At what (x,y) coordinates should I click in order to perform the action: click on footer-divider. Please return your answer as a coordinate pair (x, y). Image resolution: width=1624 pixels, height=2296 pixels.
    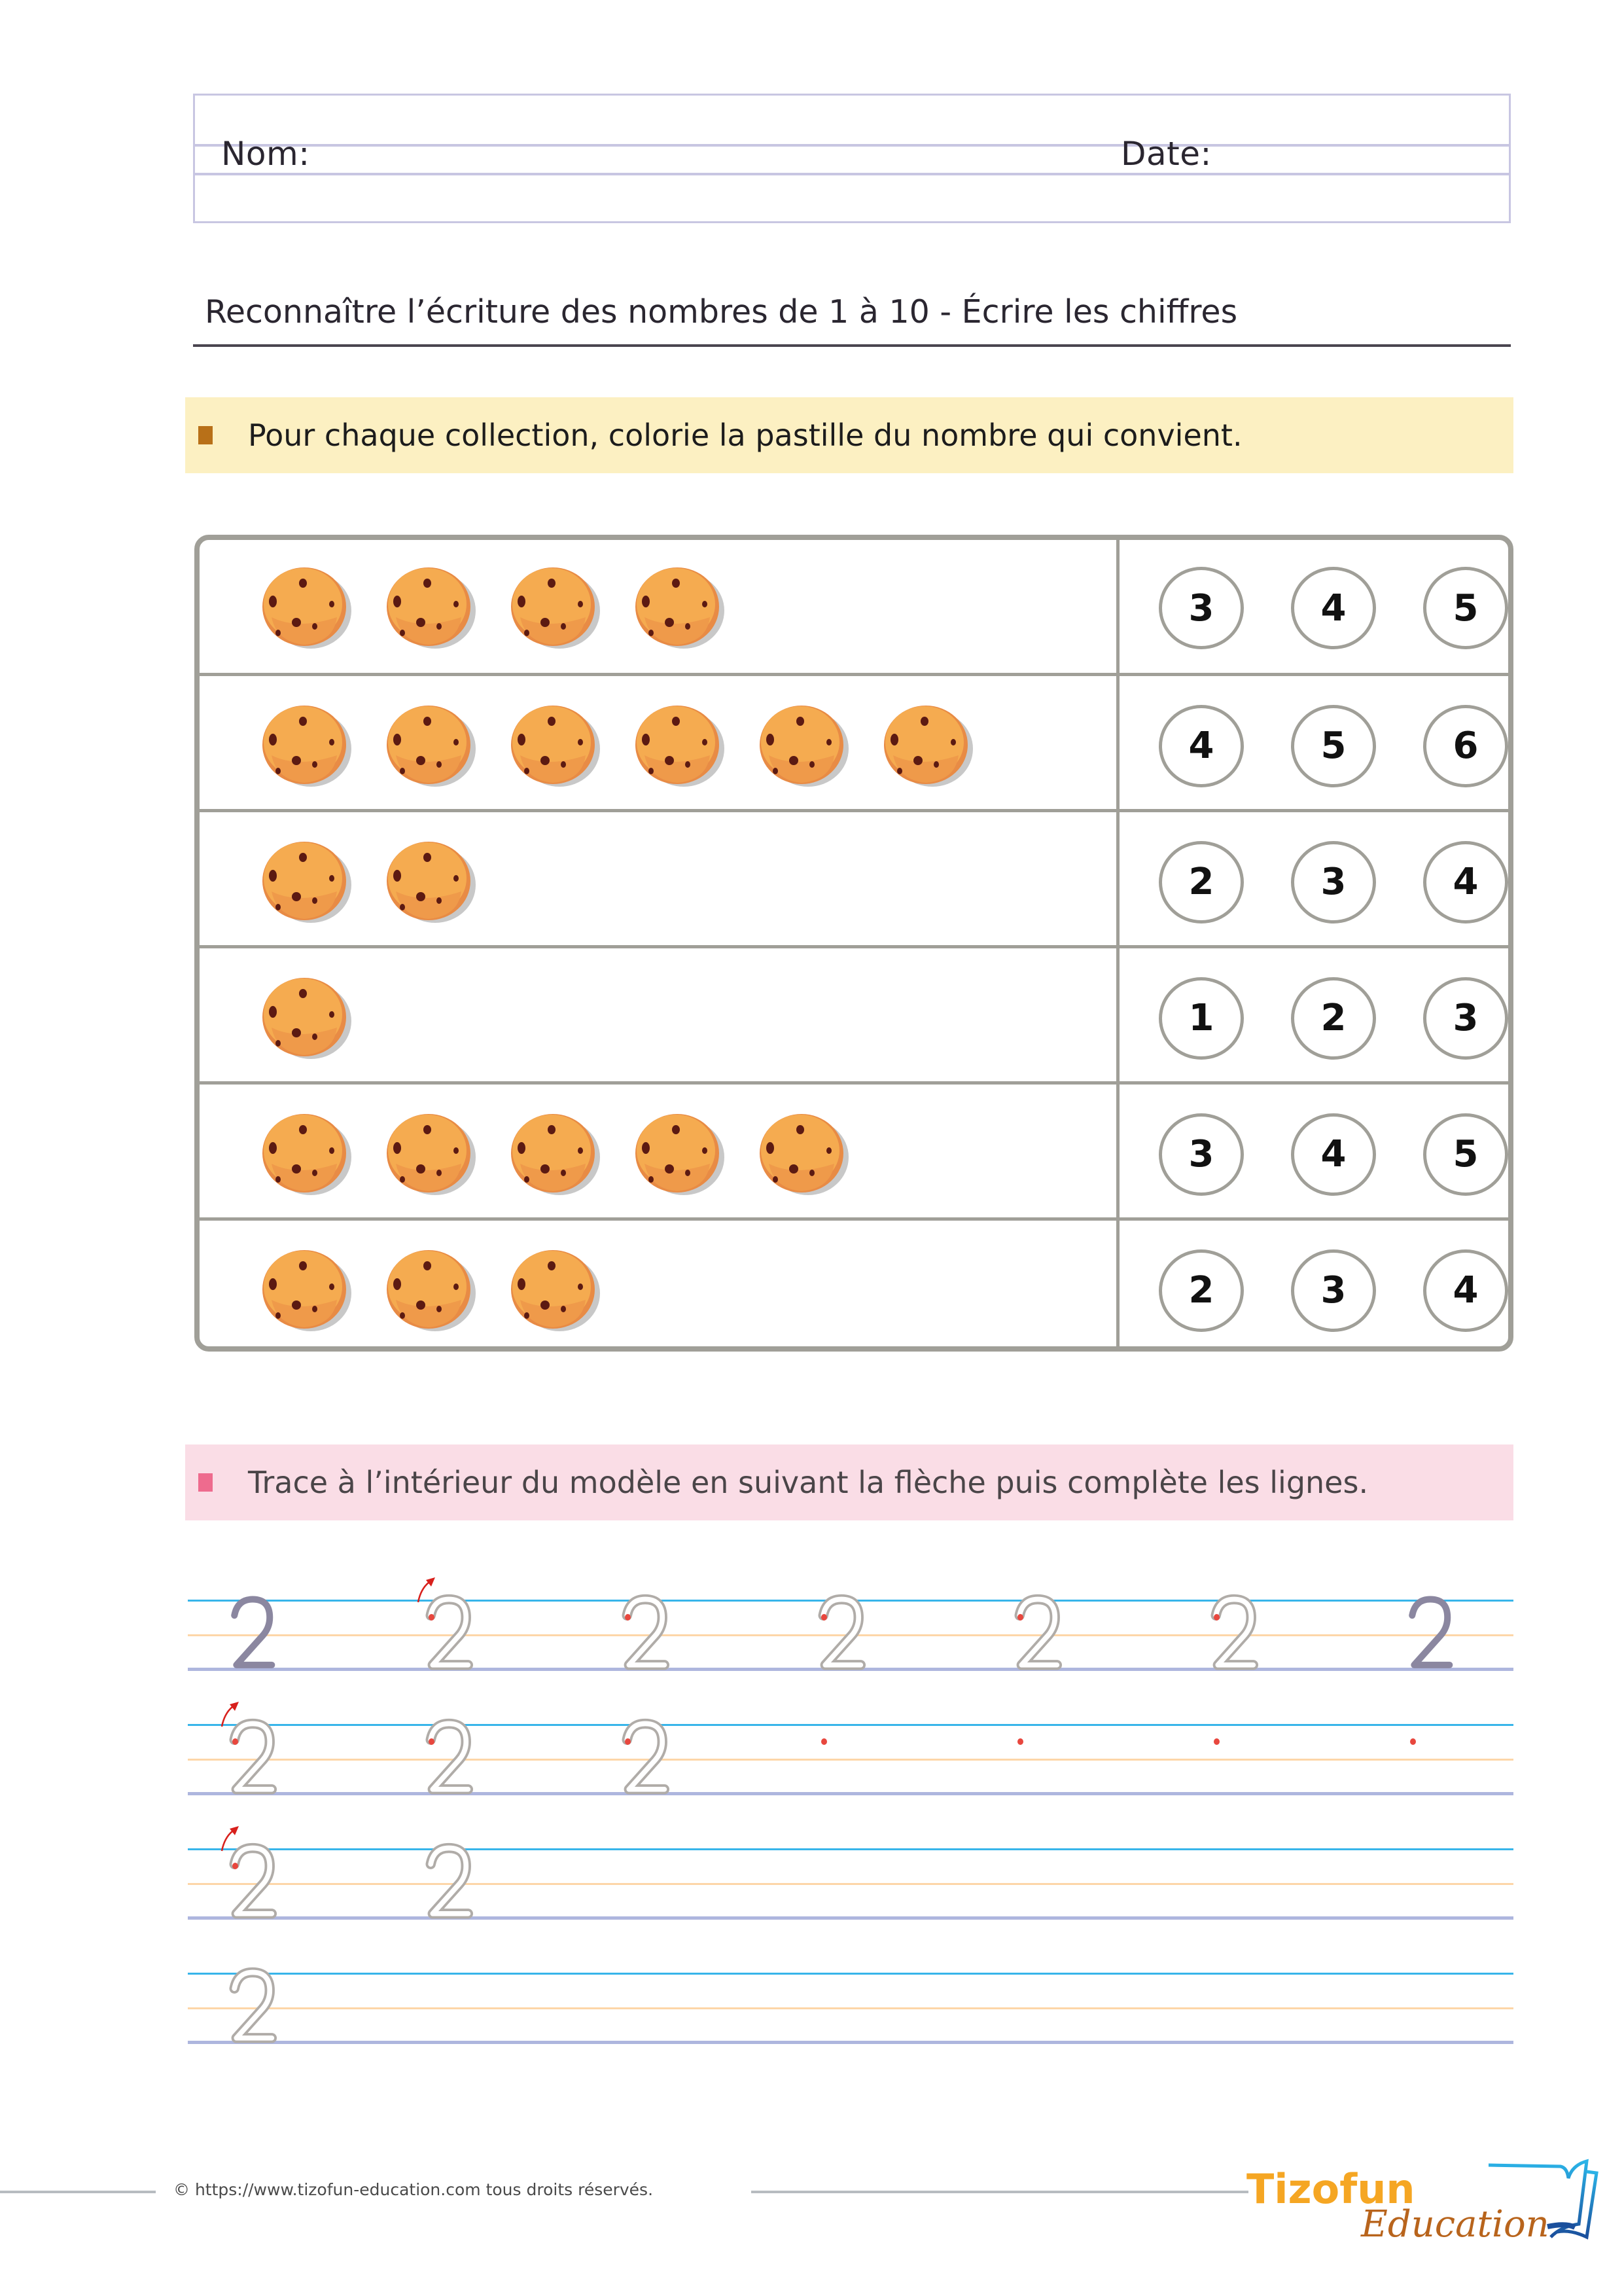
    Looking at the image, I should click on (78, 2192).